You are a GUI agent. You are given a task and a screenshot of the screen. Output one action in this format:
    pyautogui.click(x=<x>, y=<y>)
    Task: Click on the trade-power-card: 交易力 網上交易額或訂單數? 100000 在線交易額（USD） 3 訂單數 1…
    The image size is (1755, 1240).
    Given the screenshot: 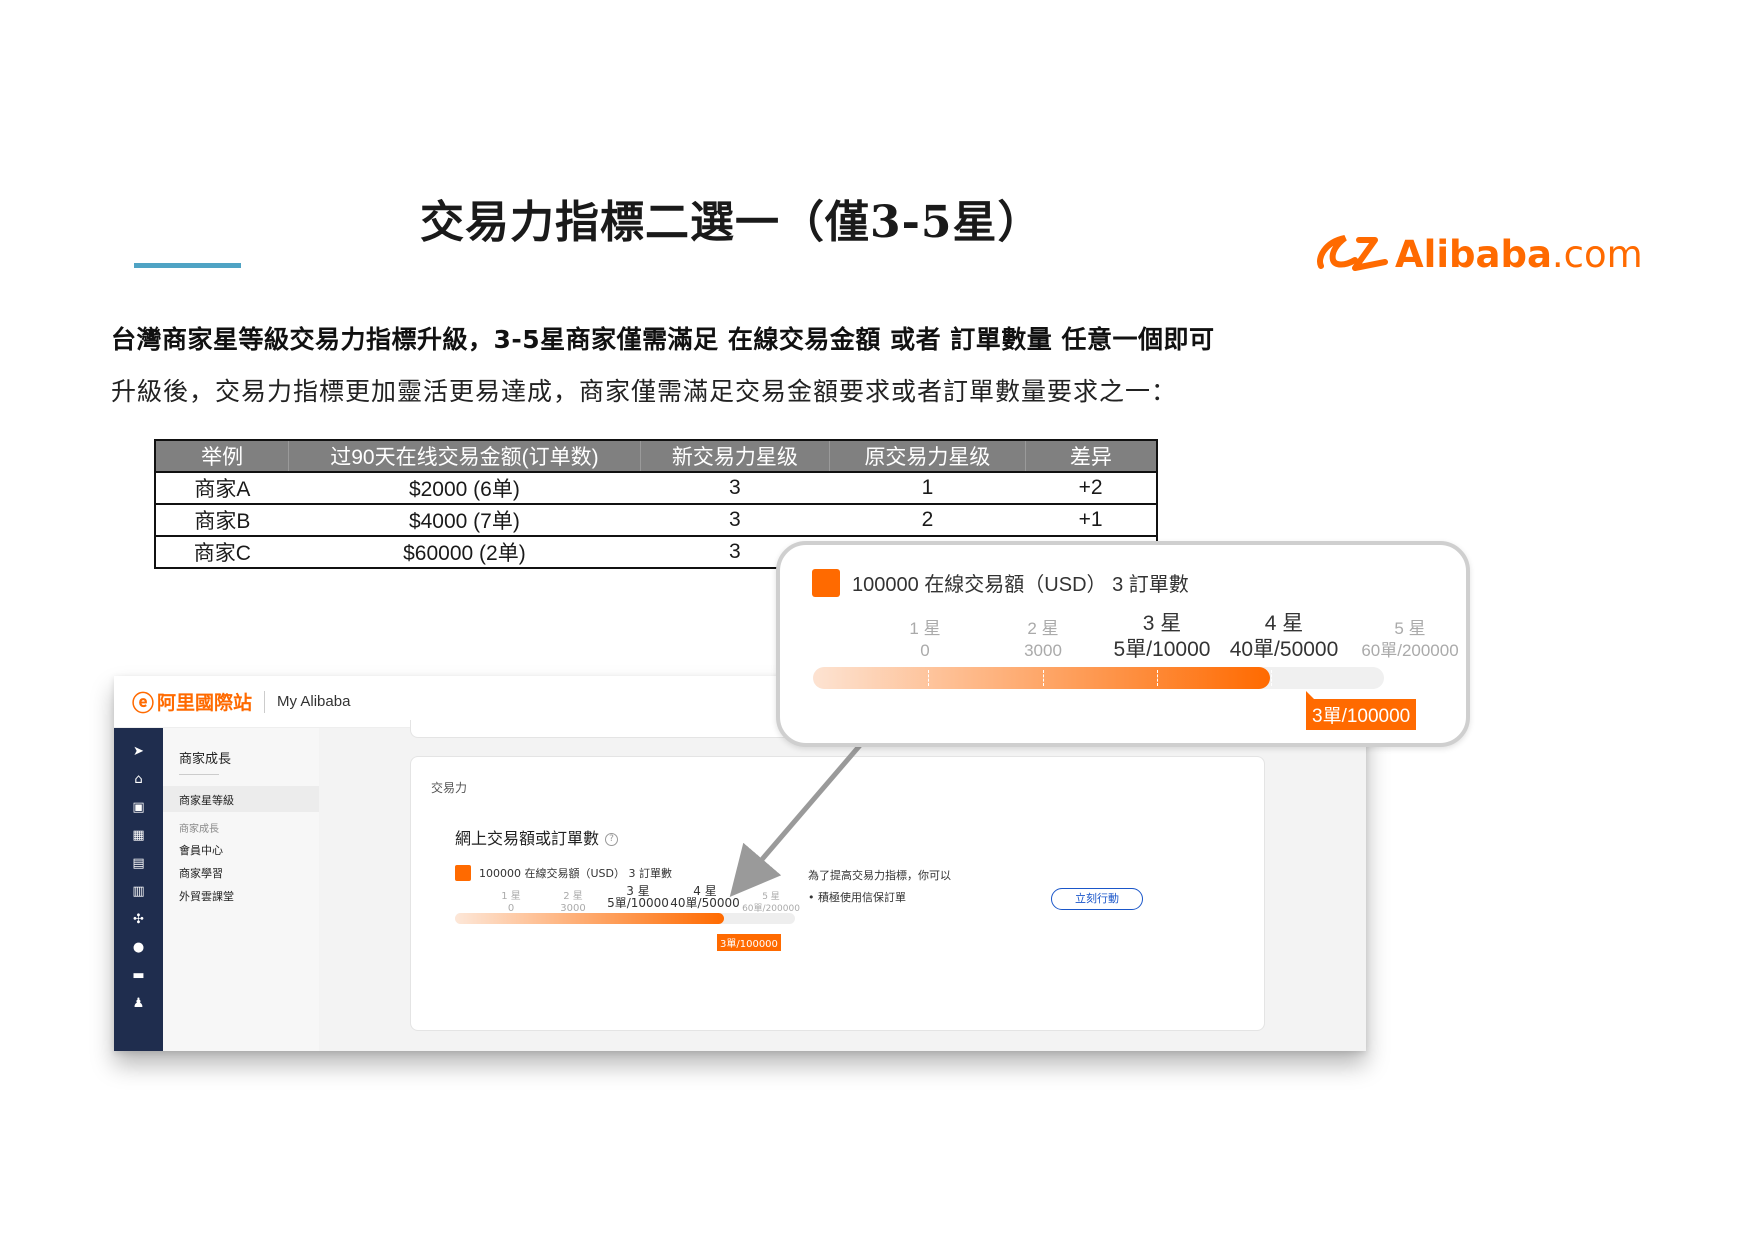 What is the action you would take?
    pyautogui.click(x=837, y=893)
    